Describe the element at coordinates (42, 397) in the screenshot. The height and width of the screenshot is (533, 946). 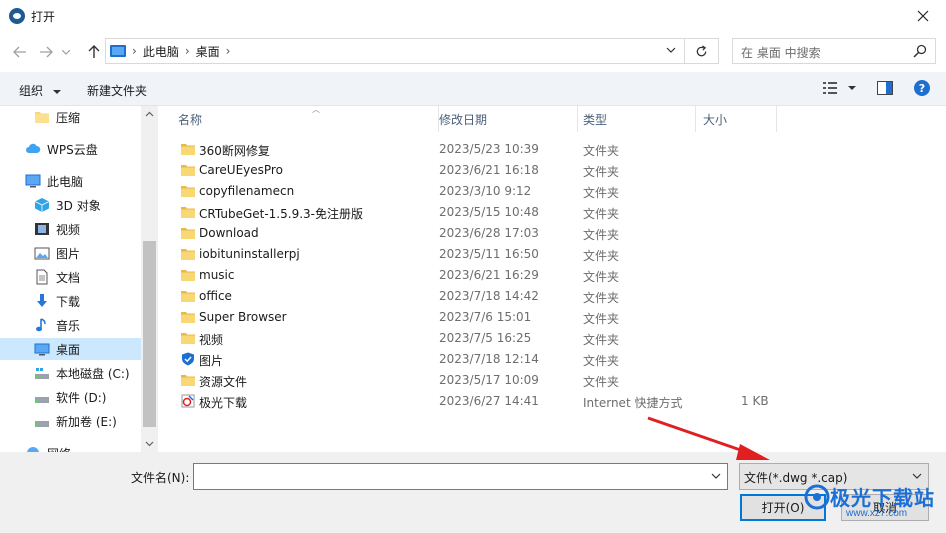
I see `drive-icon` at that location.